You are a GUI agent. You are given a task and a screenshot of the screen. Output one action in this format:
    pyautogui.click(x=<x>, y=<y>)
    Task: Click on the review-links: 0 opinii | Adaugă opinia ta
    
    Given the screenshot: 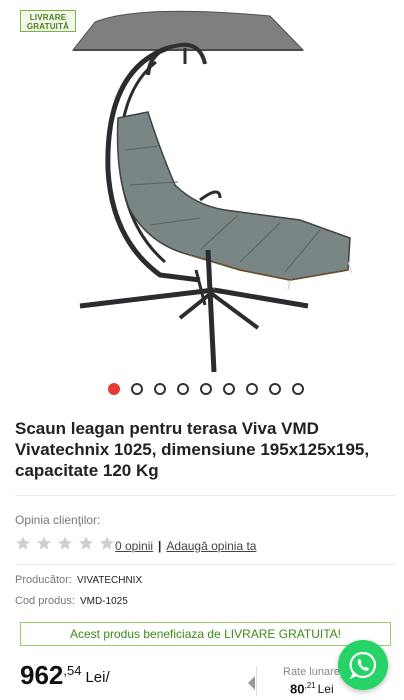 What is the action you would take?
    pyautogui.click(x=185, y=546)
    